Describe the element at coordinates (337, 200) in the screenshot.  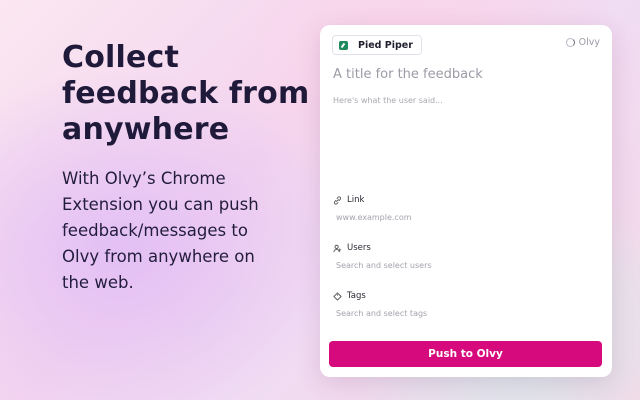
I see `link-icon` at that location.